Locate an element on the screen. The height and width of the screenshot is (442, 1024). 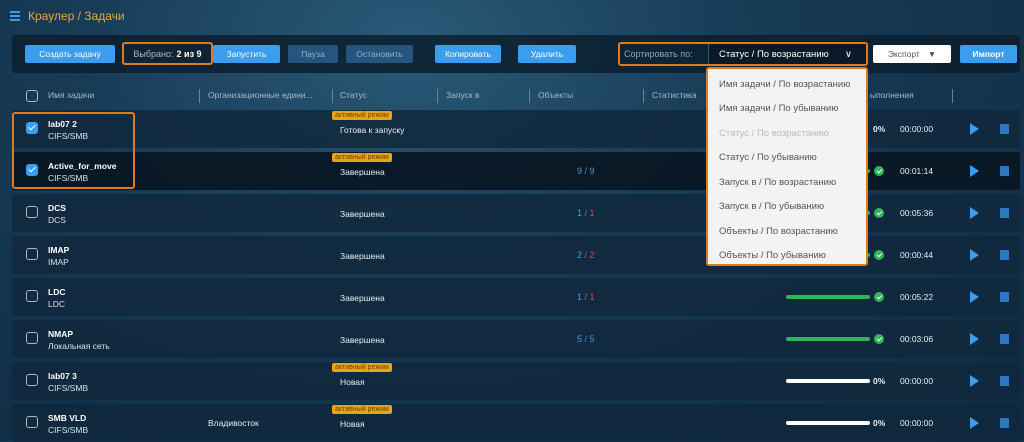
objects-total: 1 is located at coordinates (592, 213).